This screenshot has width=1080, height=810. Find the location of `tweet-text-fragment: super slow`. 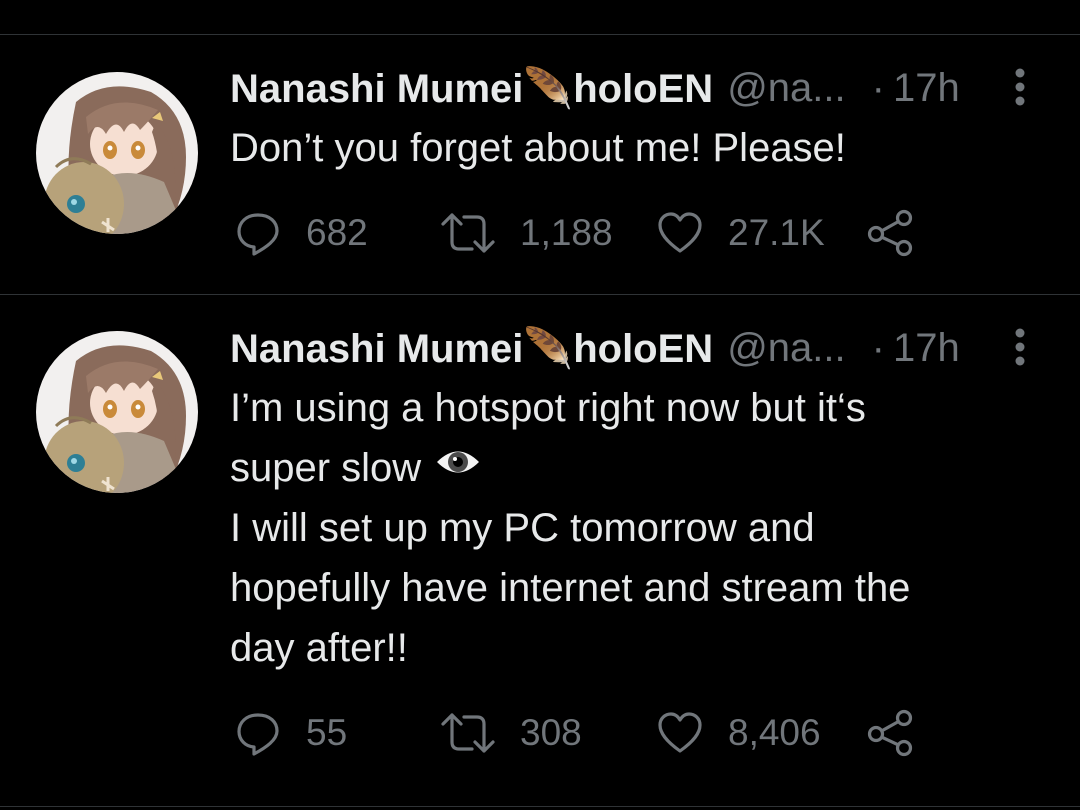

tweet-text-fragment: super slow is located at coordinates (326, 468).